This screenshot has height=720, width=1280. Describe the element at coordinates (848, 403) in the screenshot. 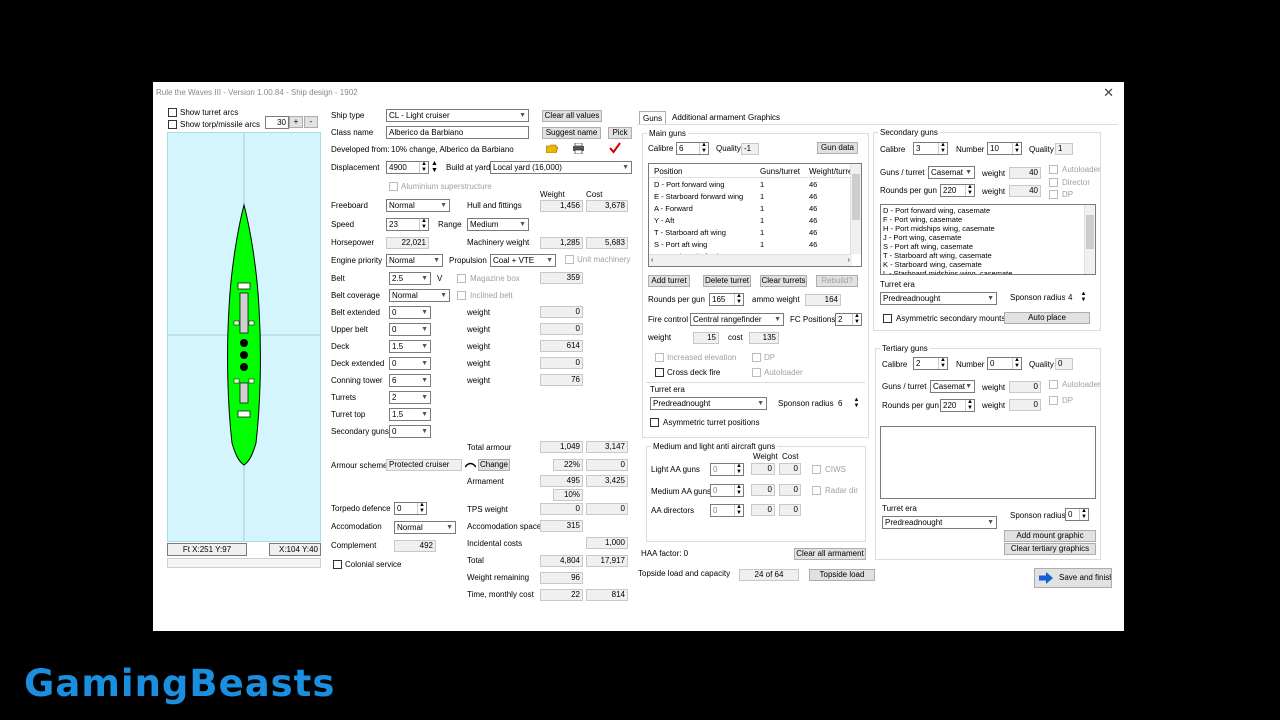

I see `main-sponson-spinner: 6 ▲ ▼` at that location.